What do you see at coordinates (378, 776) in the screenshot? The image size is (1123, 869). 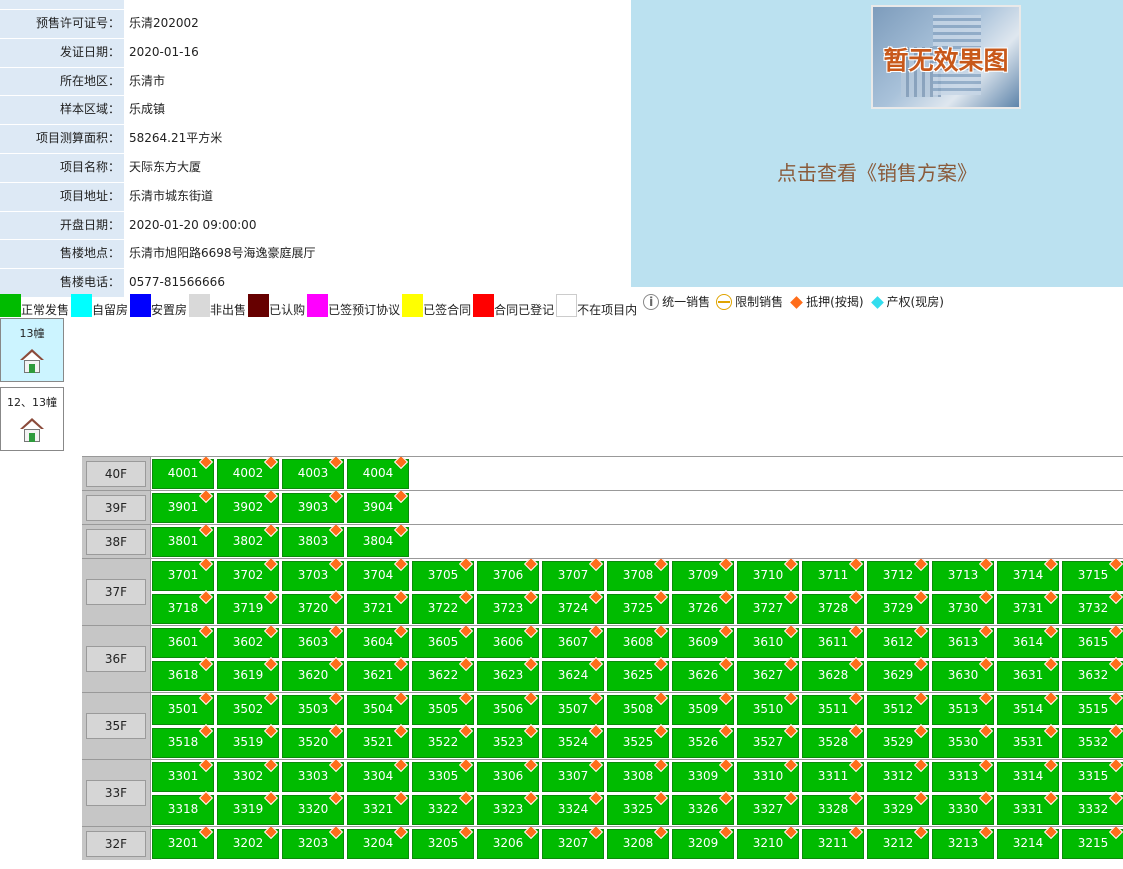 I see `unit-cell: 3304` at bounding box center [378, 776].